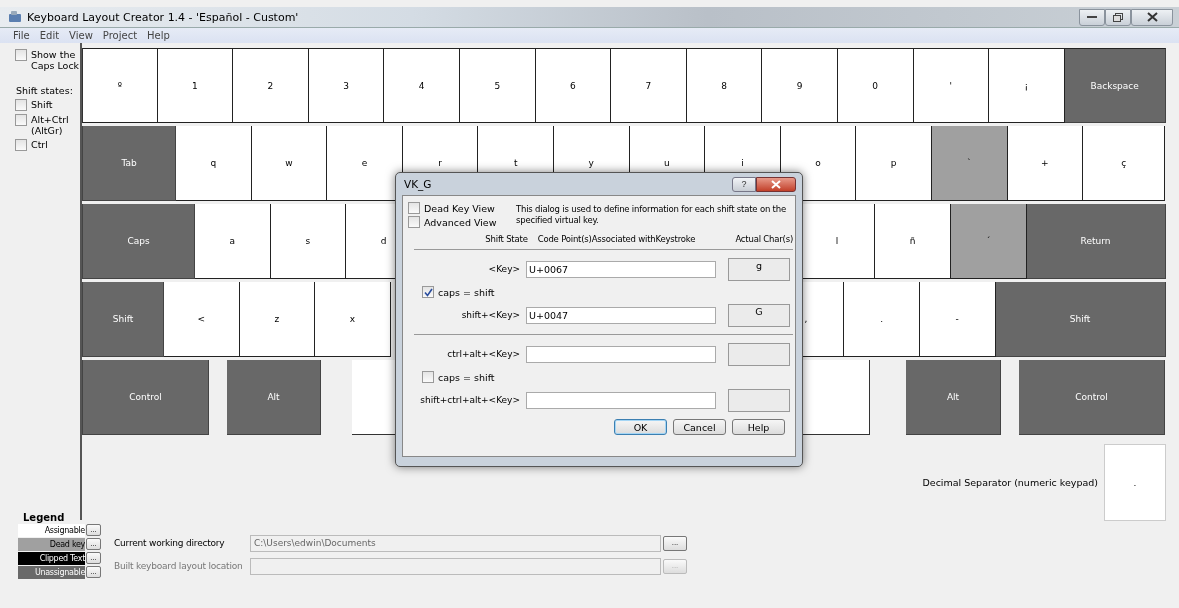  I want to click on path-field: C:\Users\edwin\Documents, so click(455, 543).